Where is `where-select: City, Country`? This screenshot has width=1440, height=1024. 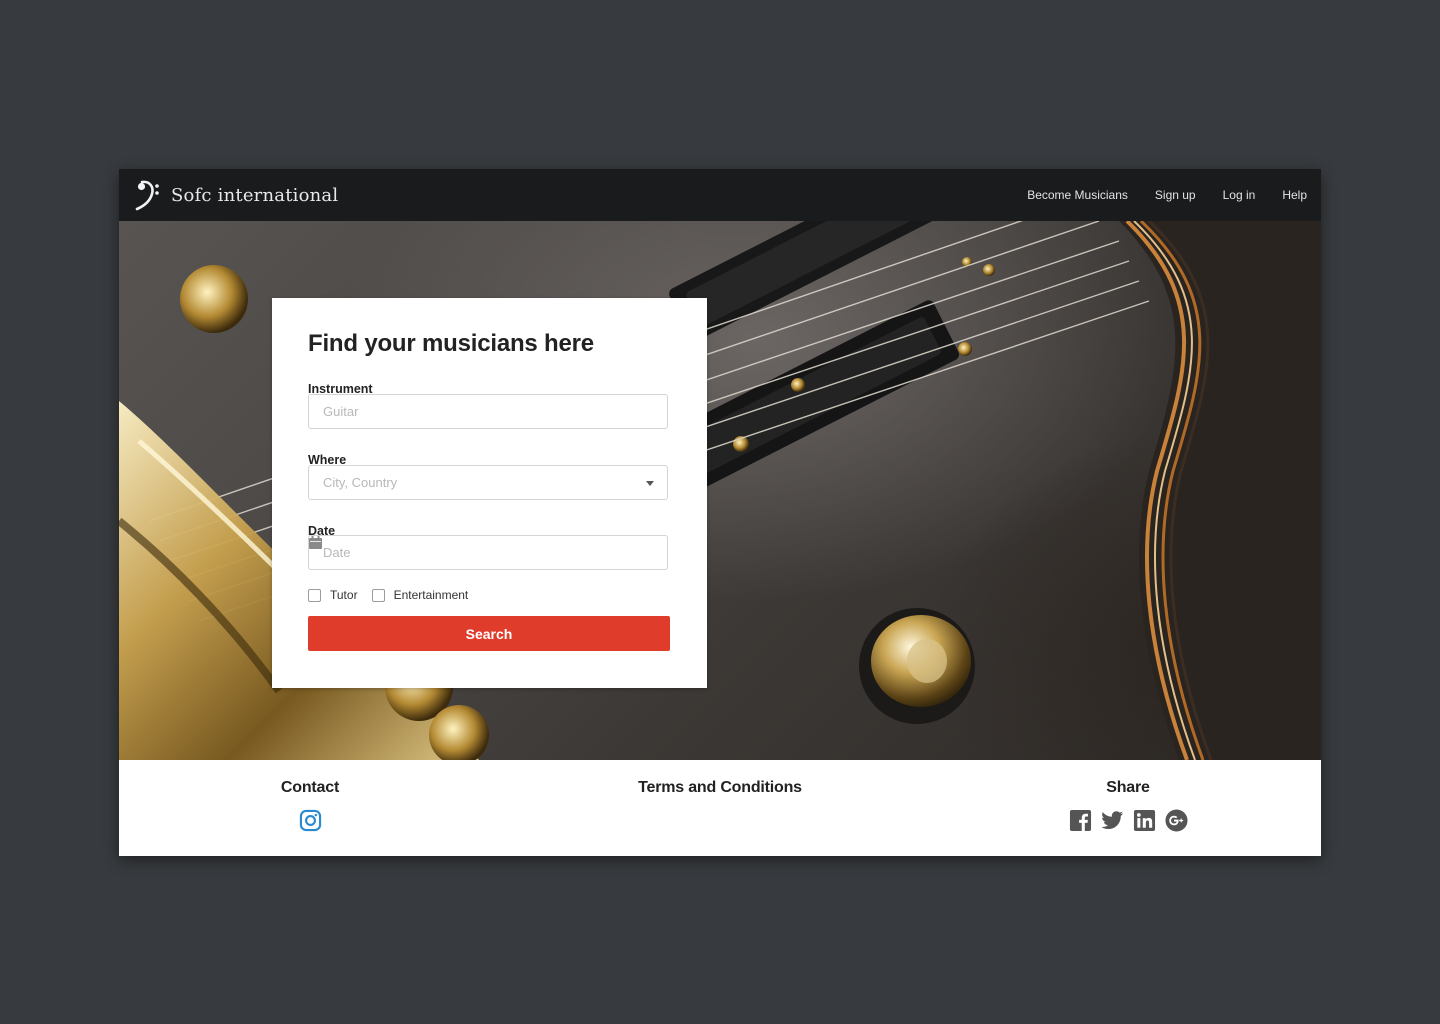 where-select: City, Country is located at coordinates (488, 482).